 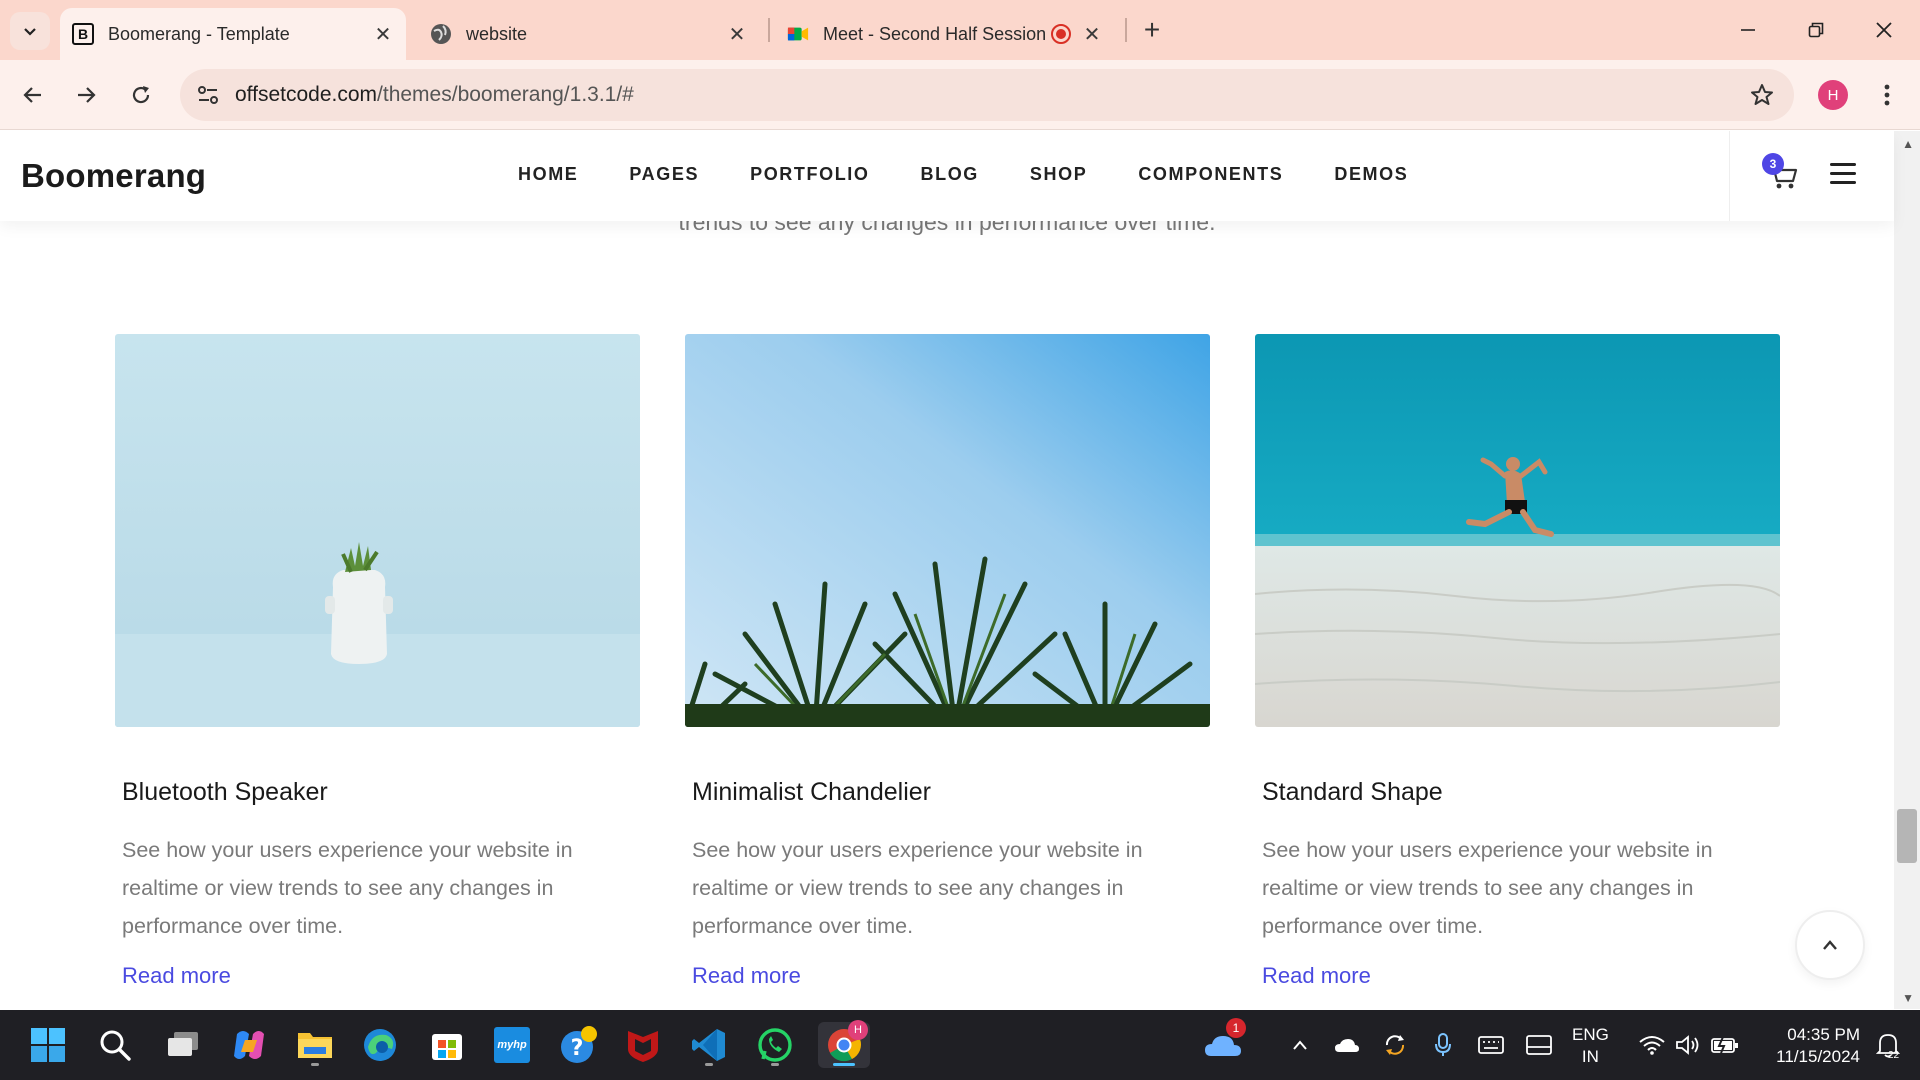 What do you see at coordinates (664, 174) in the screenshot?
I see `nav-pages: PAGES` at bounding box center [664, 174].